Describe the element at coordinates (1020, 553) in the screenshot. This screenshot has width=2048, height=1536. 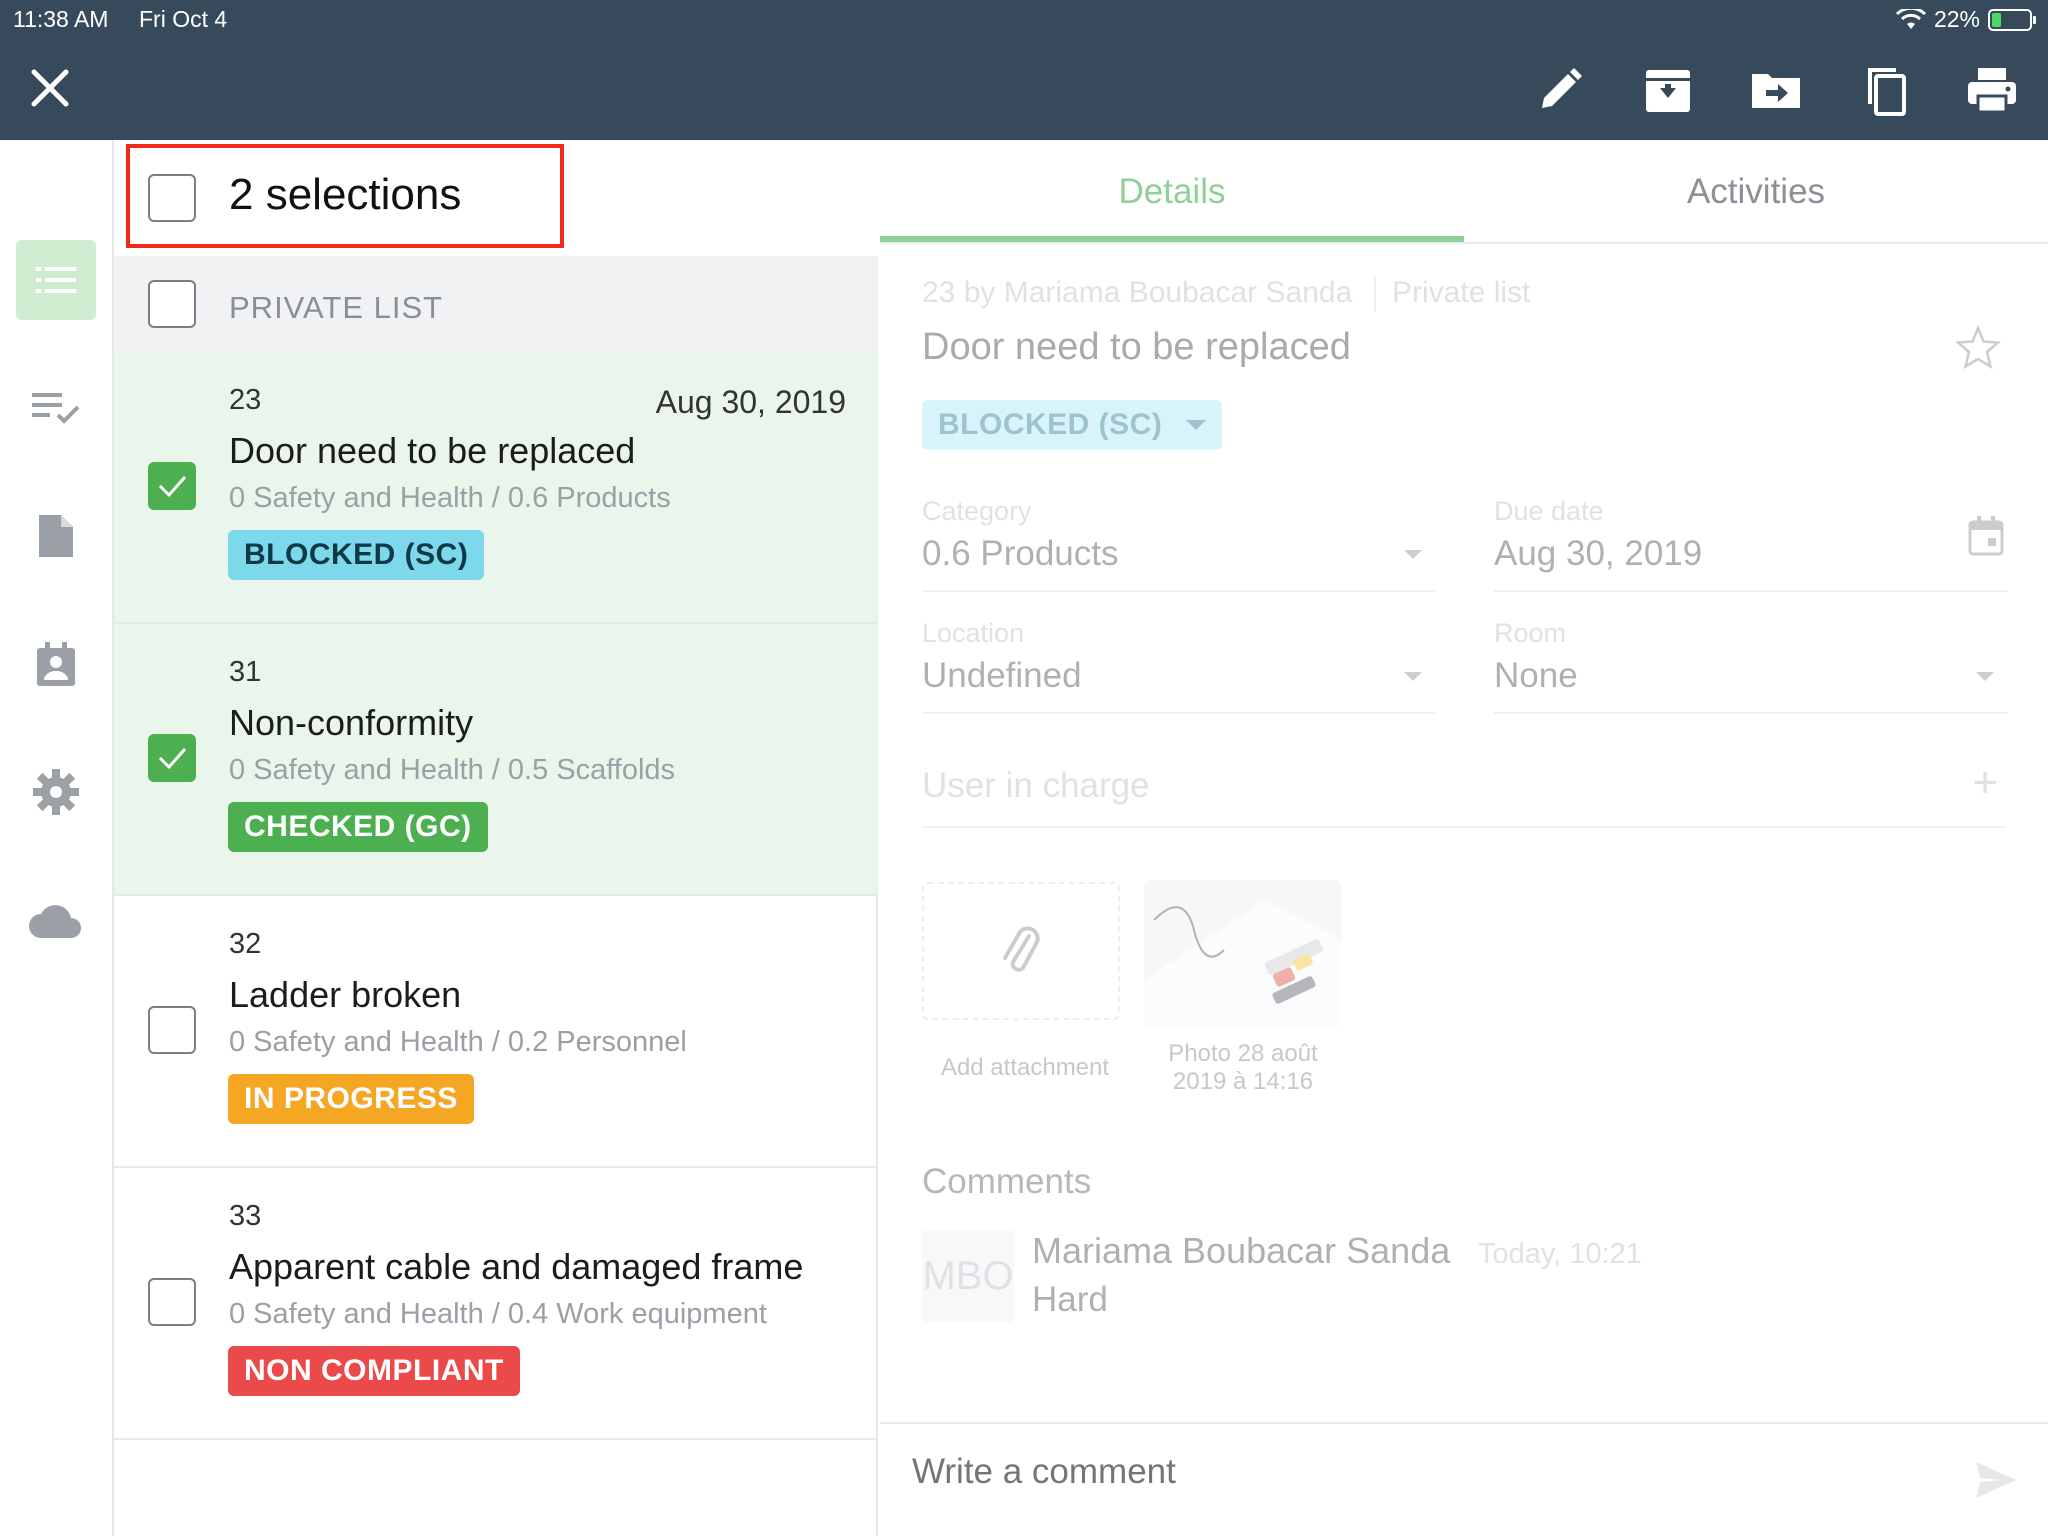
I see `category-value: 0.6 Products` at that location.